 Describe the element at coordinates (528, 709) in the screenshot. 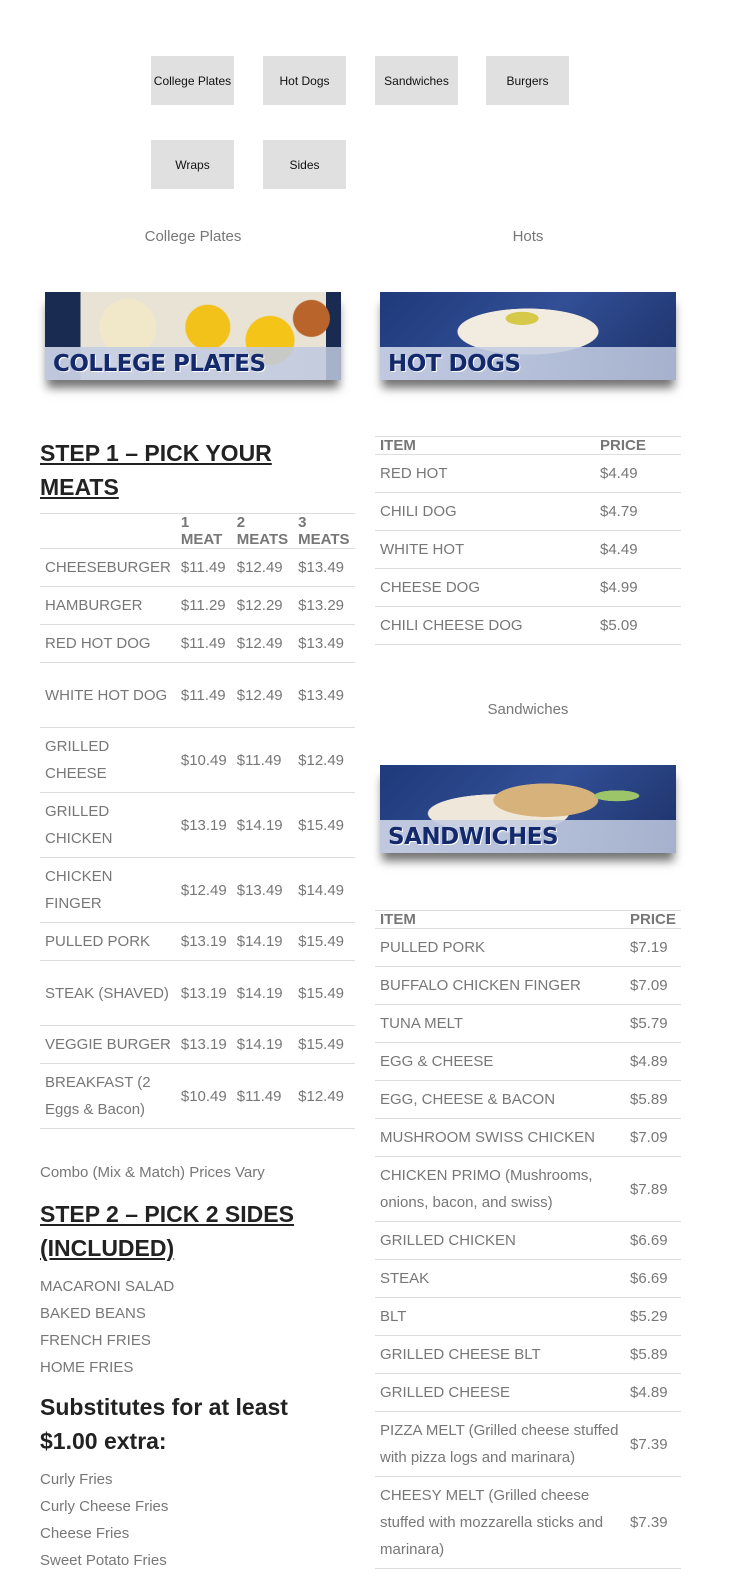

I see `caption-sandwiches: Sandwiches` at that location.